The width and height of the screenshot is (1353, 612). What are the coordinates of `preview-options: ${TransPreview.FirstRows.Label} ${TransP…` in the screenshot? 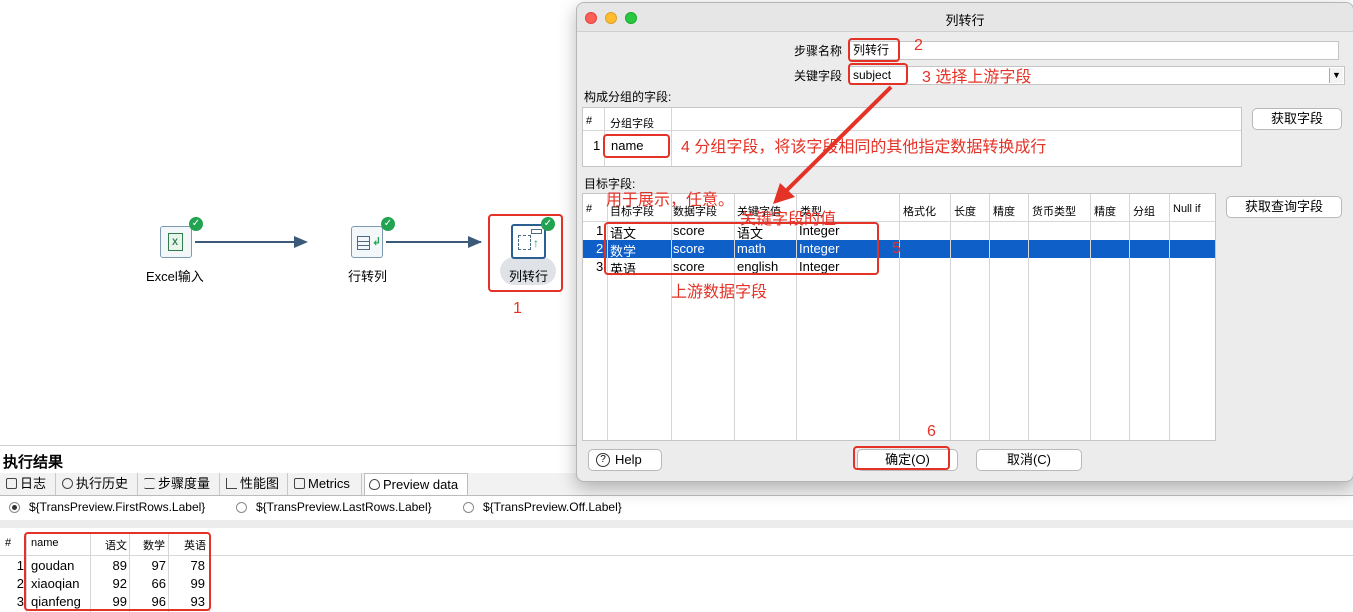 It's located at (676, 508).